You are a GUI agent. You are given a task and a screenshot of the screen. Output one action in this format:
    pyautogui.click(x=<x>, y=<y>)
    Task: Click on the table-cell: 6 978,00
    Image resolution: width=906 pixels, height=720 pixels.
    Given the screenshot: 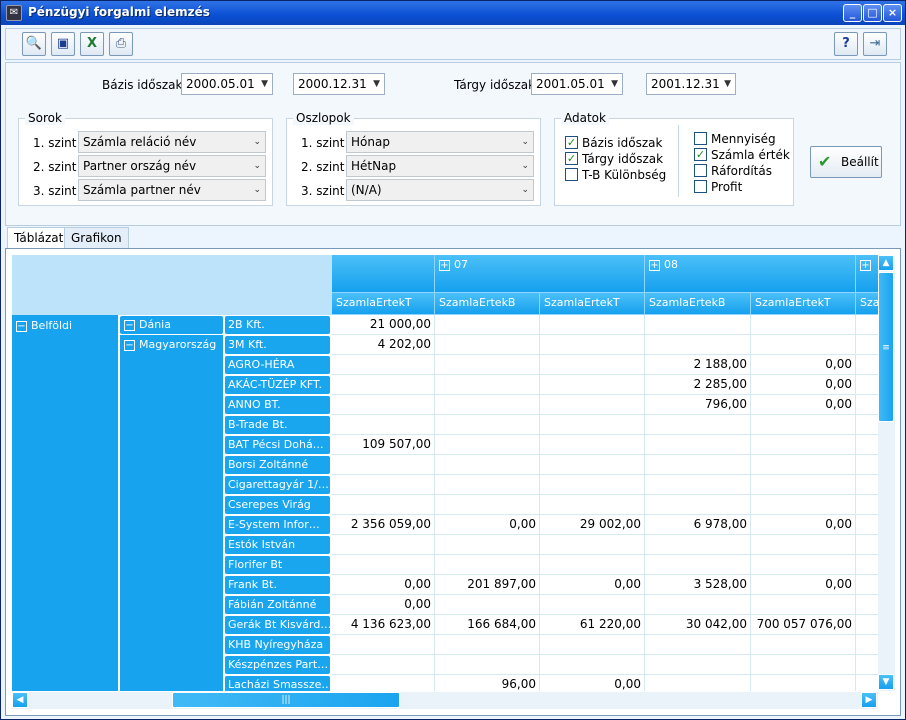 What is the action you would take?
    pyautogui.click(x=698, y=525)
    